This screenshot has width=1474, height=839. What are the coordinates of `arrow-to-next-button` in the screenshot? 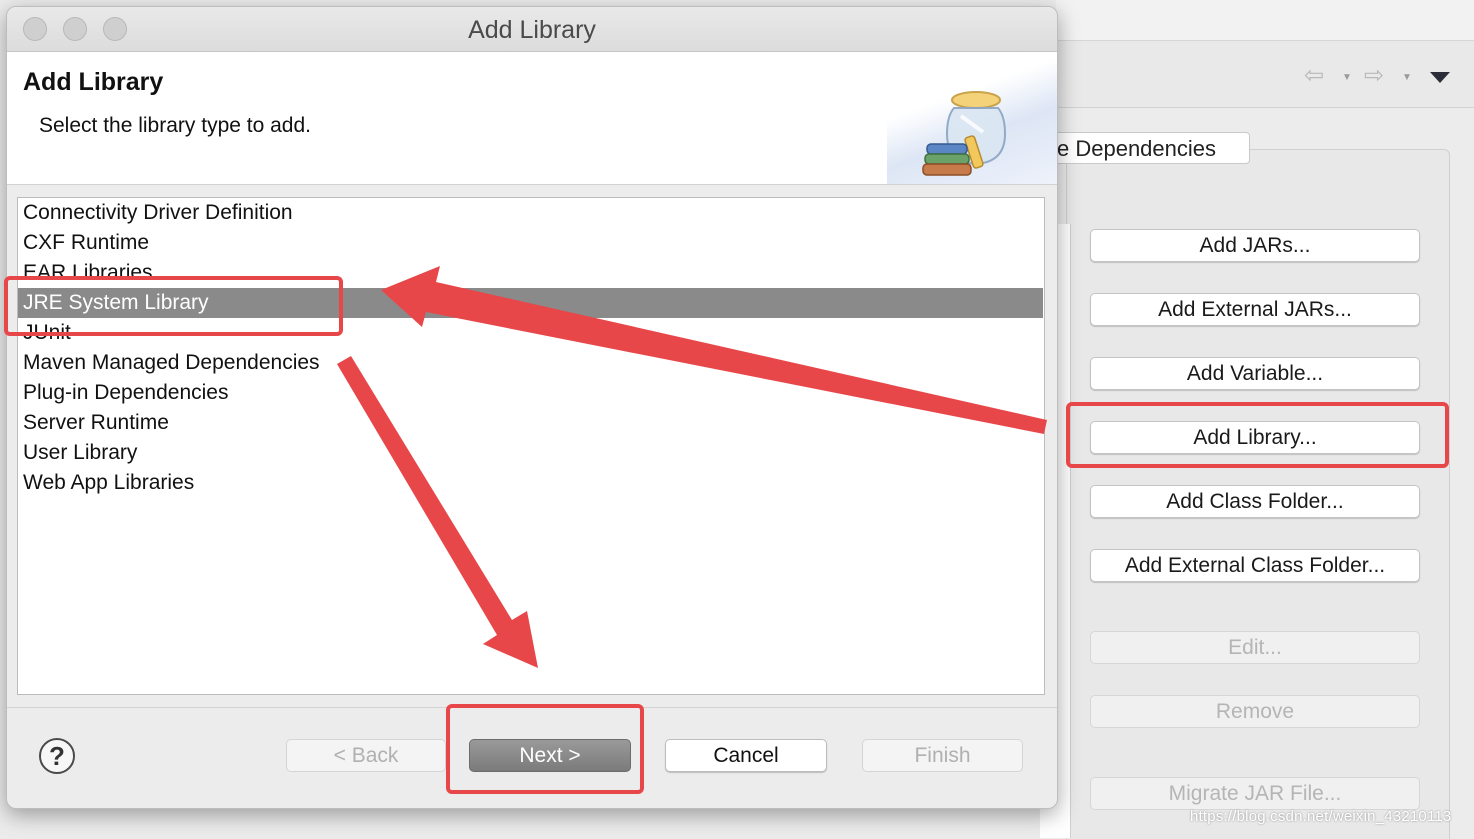 It's located at (437, 512).